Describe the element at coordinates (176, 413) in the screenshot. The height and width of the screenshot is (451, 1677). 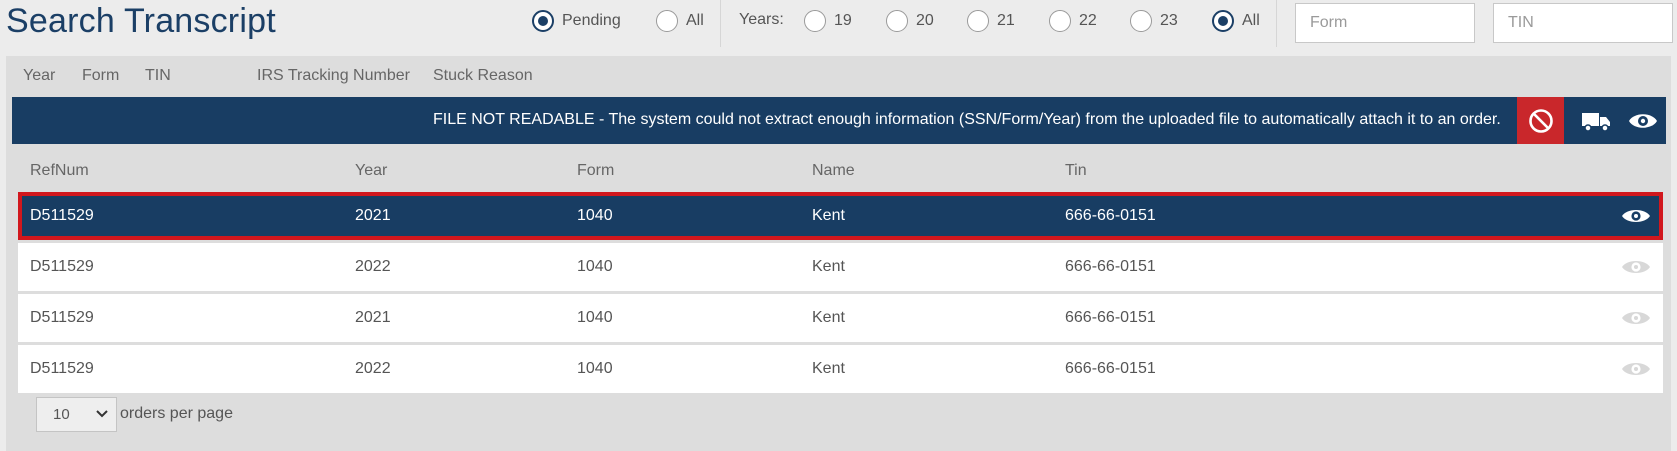
I see `per-page-label: orders per page` at that location.